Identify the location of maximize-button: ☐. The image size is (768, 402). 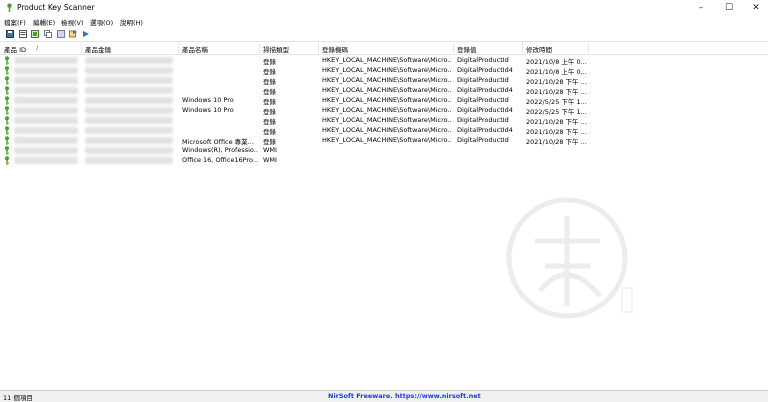
(729, 8).